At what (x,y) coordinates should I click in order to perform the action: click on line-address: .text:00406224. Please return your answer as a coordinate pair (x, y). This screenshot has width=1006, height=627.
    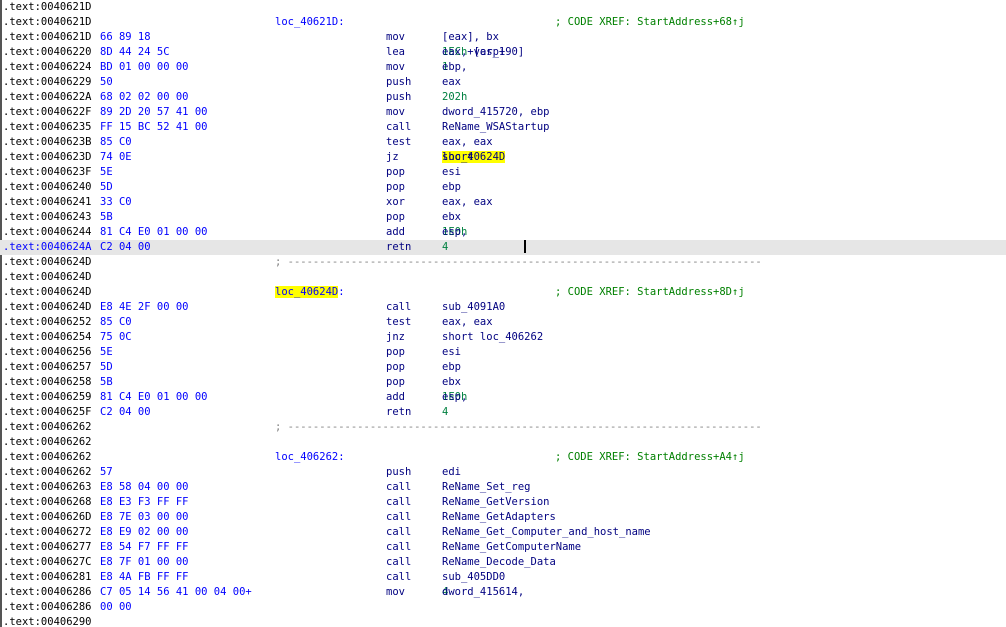
    Looking at the image, I should click on (47, 67).